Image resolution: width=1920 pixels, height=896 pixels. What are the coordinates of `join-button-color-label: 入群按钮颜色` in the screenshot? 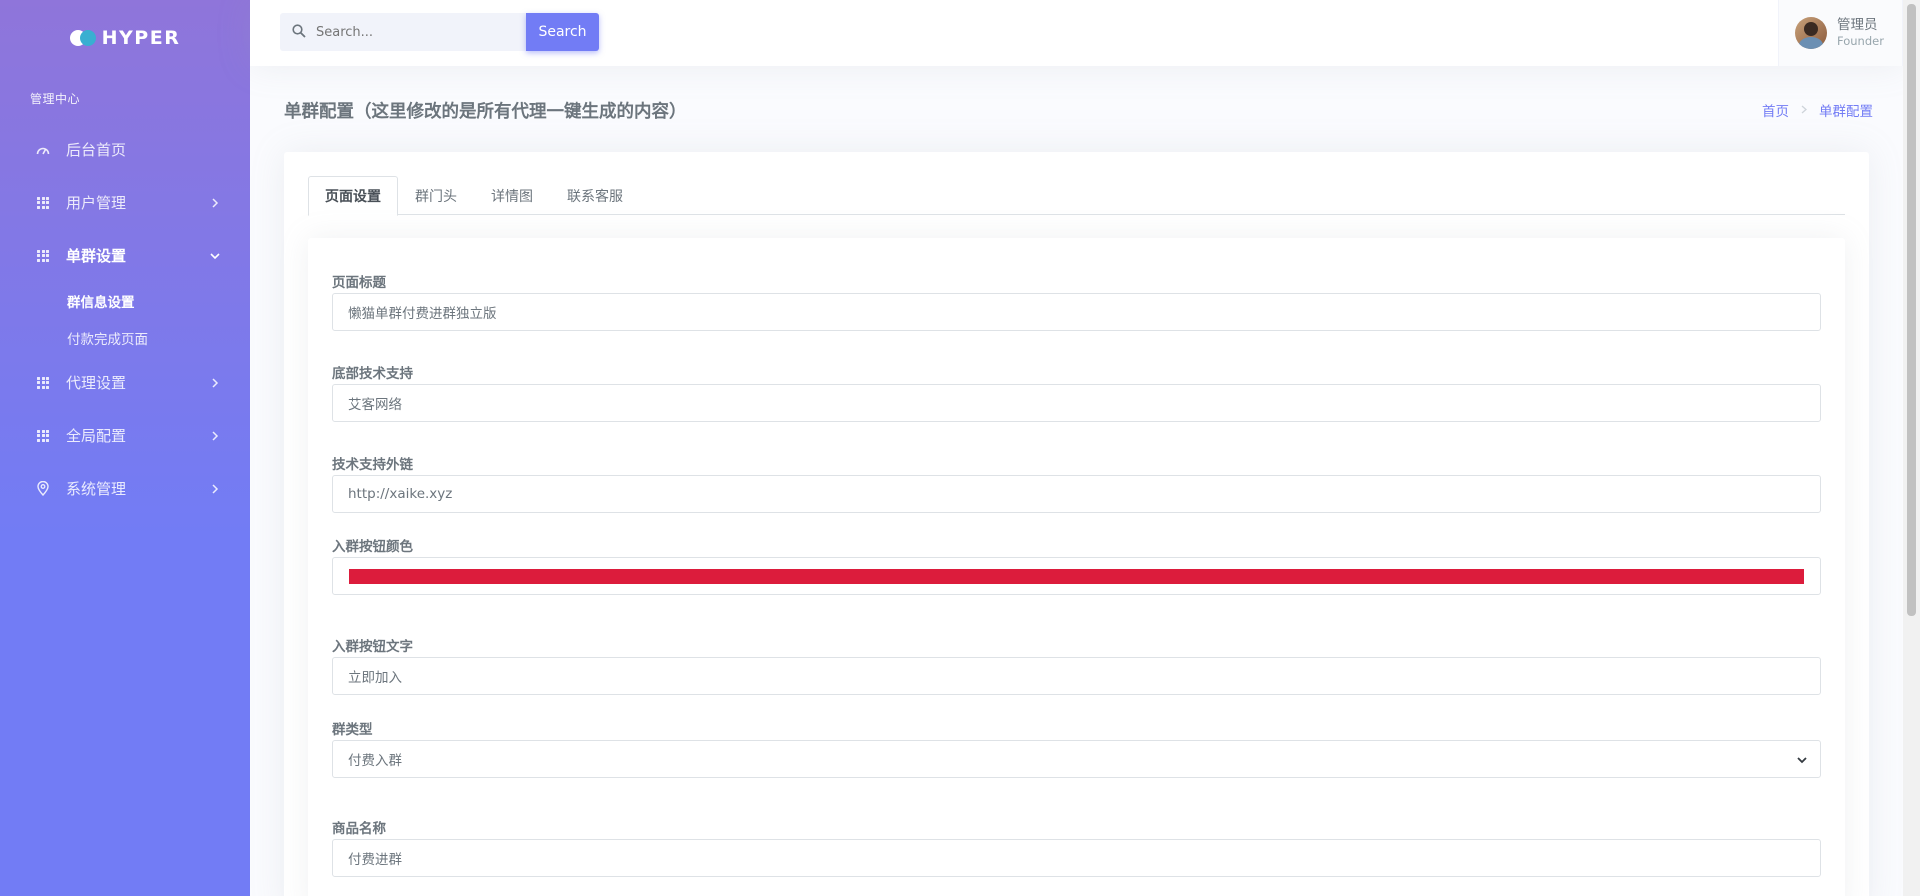 It's located at (372, 547).